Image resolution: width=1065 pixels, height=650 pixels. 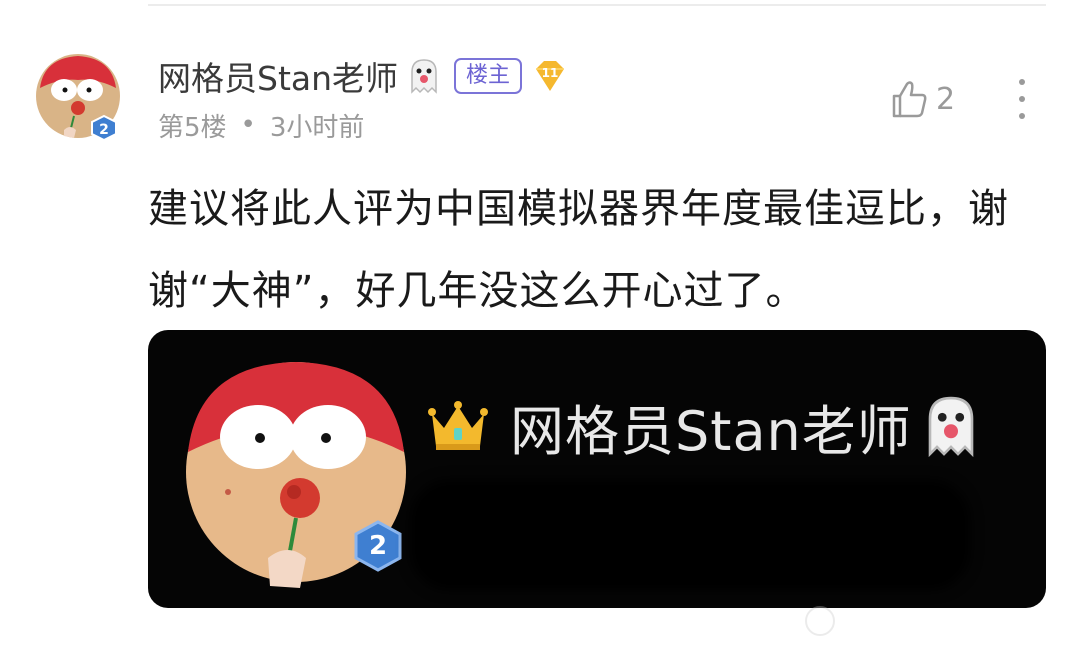 I want to click on level-diamond-icon: 11, so click(x=550, y=76).